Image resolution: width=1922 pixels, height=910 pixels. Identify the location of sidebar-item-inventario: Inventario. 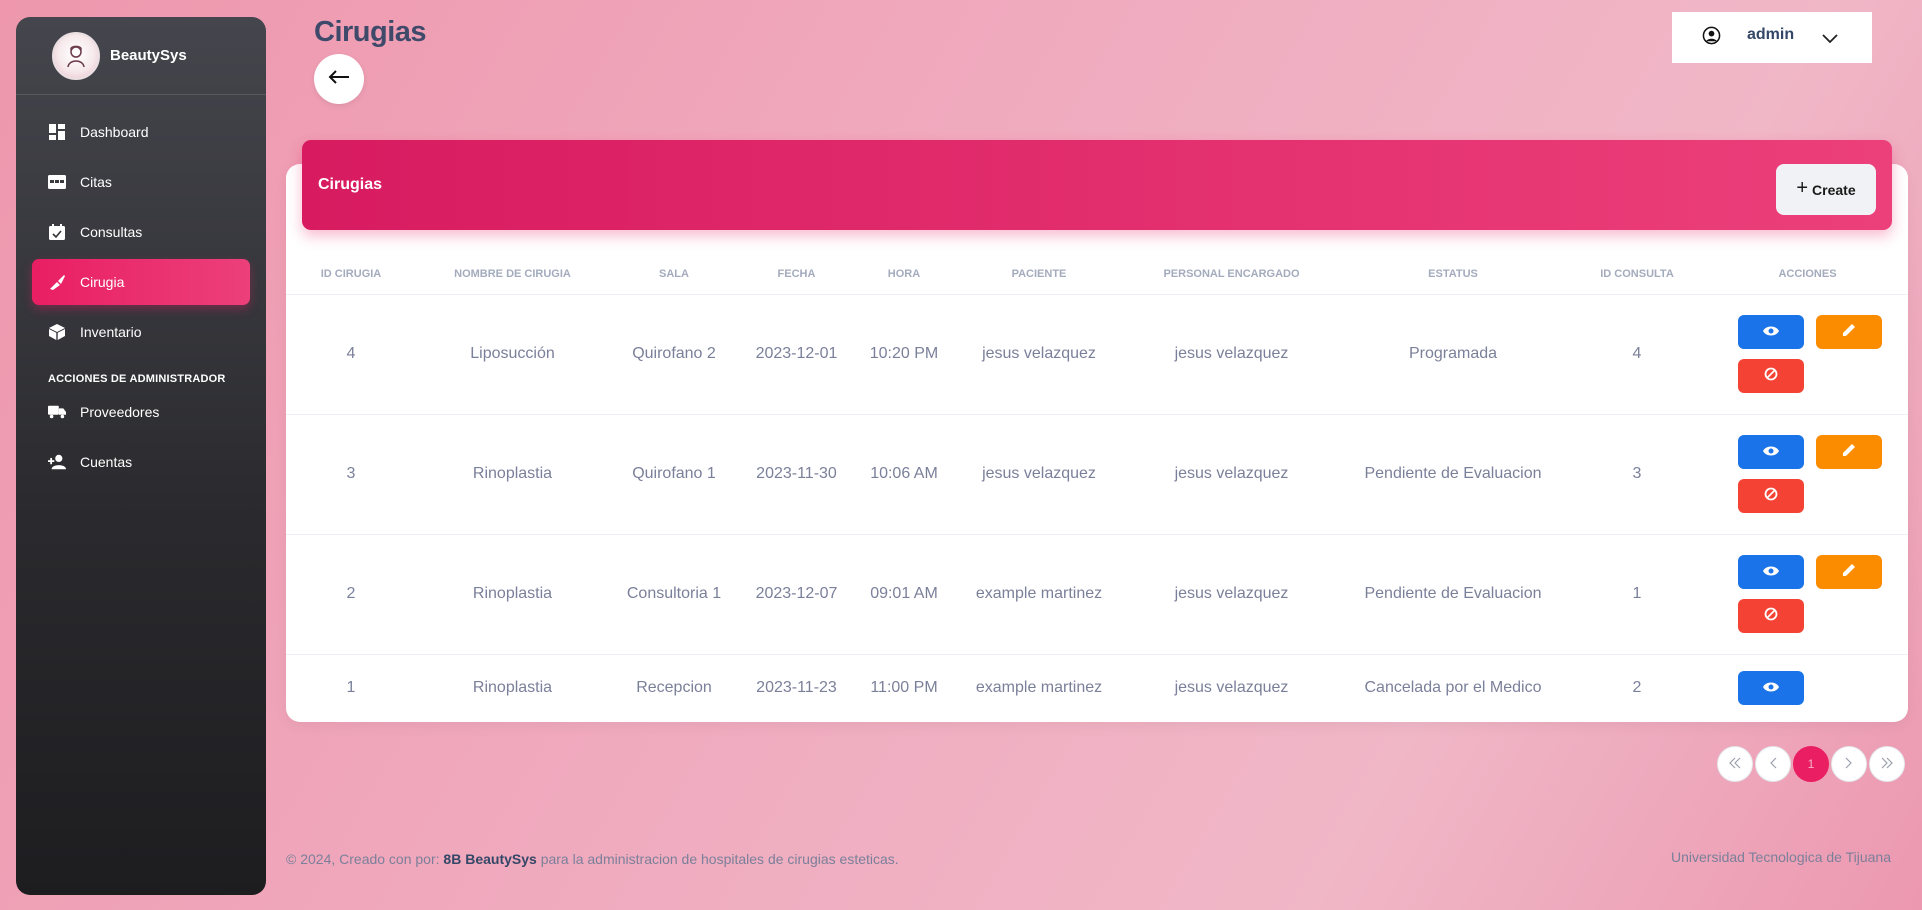
(141, 332).